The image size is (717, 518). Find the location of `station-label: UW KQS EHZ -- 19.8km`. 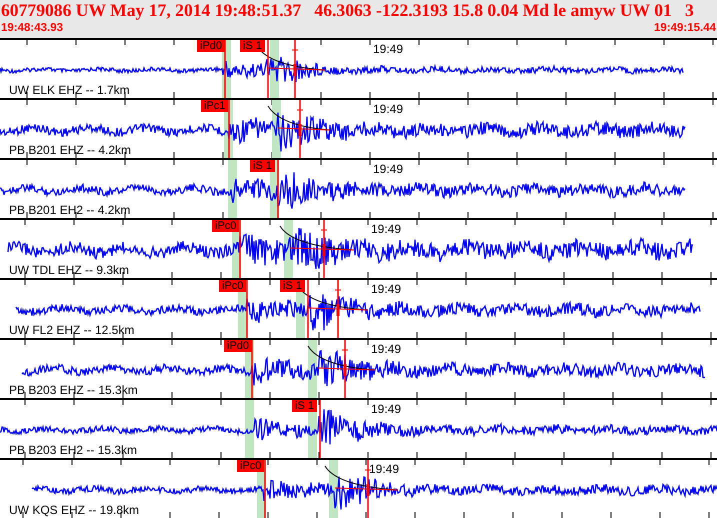

station-label: UW KQS EHZ -- 19.8km is located at coordinates (74, 510).